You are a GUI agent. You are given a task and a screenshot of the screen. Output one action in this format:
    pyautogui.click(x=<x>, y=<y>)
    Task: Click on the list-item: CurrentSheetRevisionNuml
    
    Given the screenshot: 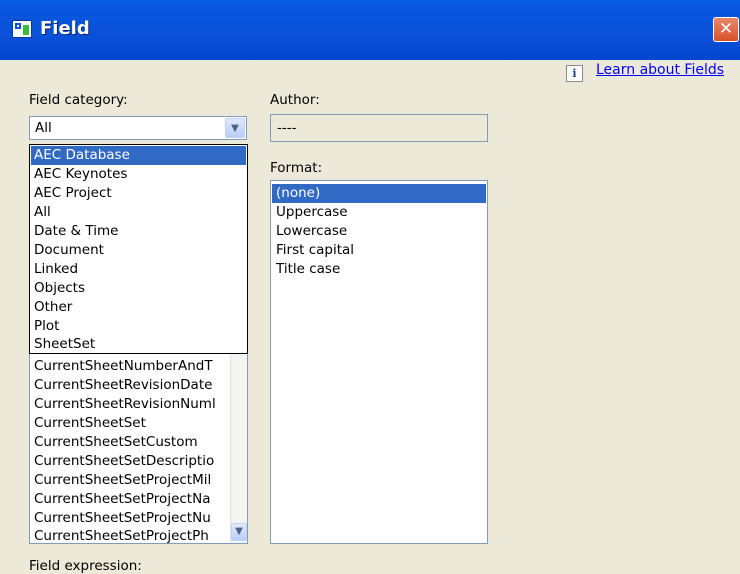 What is the action you would take?
    pyautogui.click(x=129, y=404)
    